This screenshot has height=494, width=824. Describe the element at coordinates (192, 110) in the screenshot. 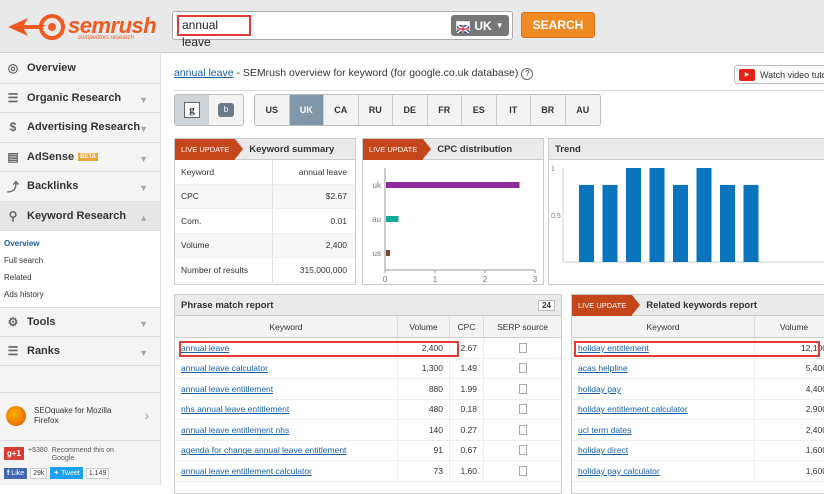

I see `engine-google: g` at that location.